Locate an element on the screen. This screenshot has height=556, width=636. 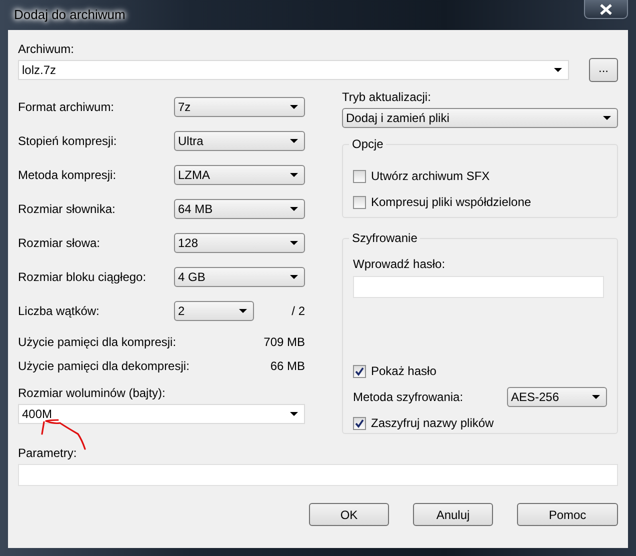
dropdown: LZMA is located at coordinates (239, 175).